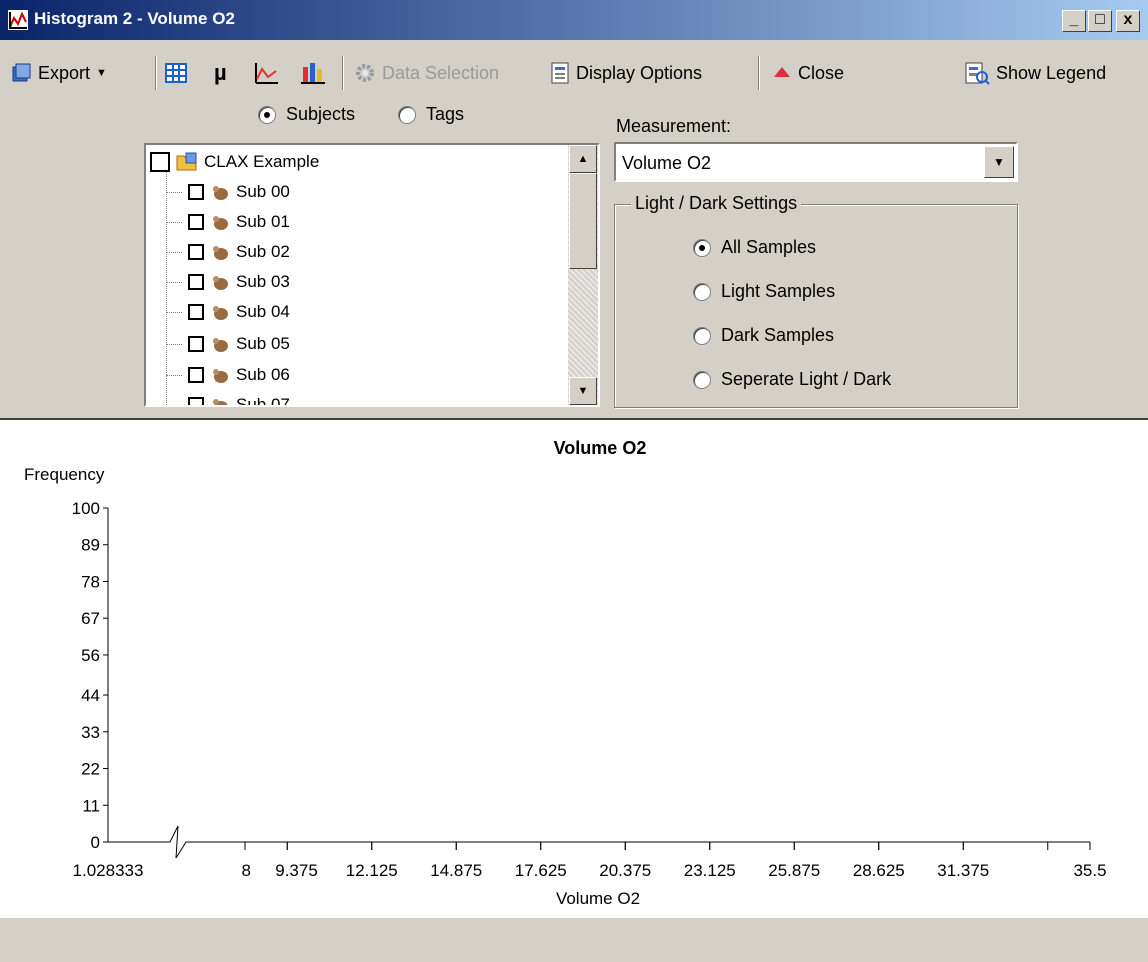 Image resolution: width=1148 pixels, height=962 pixels. Describe the element at coordinates (95, 842) in the screenshot. I see `y-tick-label: 0` at that location.